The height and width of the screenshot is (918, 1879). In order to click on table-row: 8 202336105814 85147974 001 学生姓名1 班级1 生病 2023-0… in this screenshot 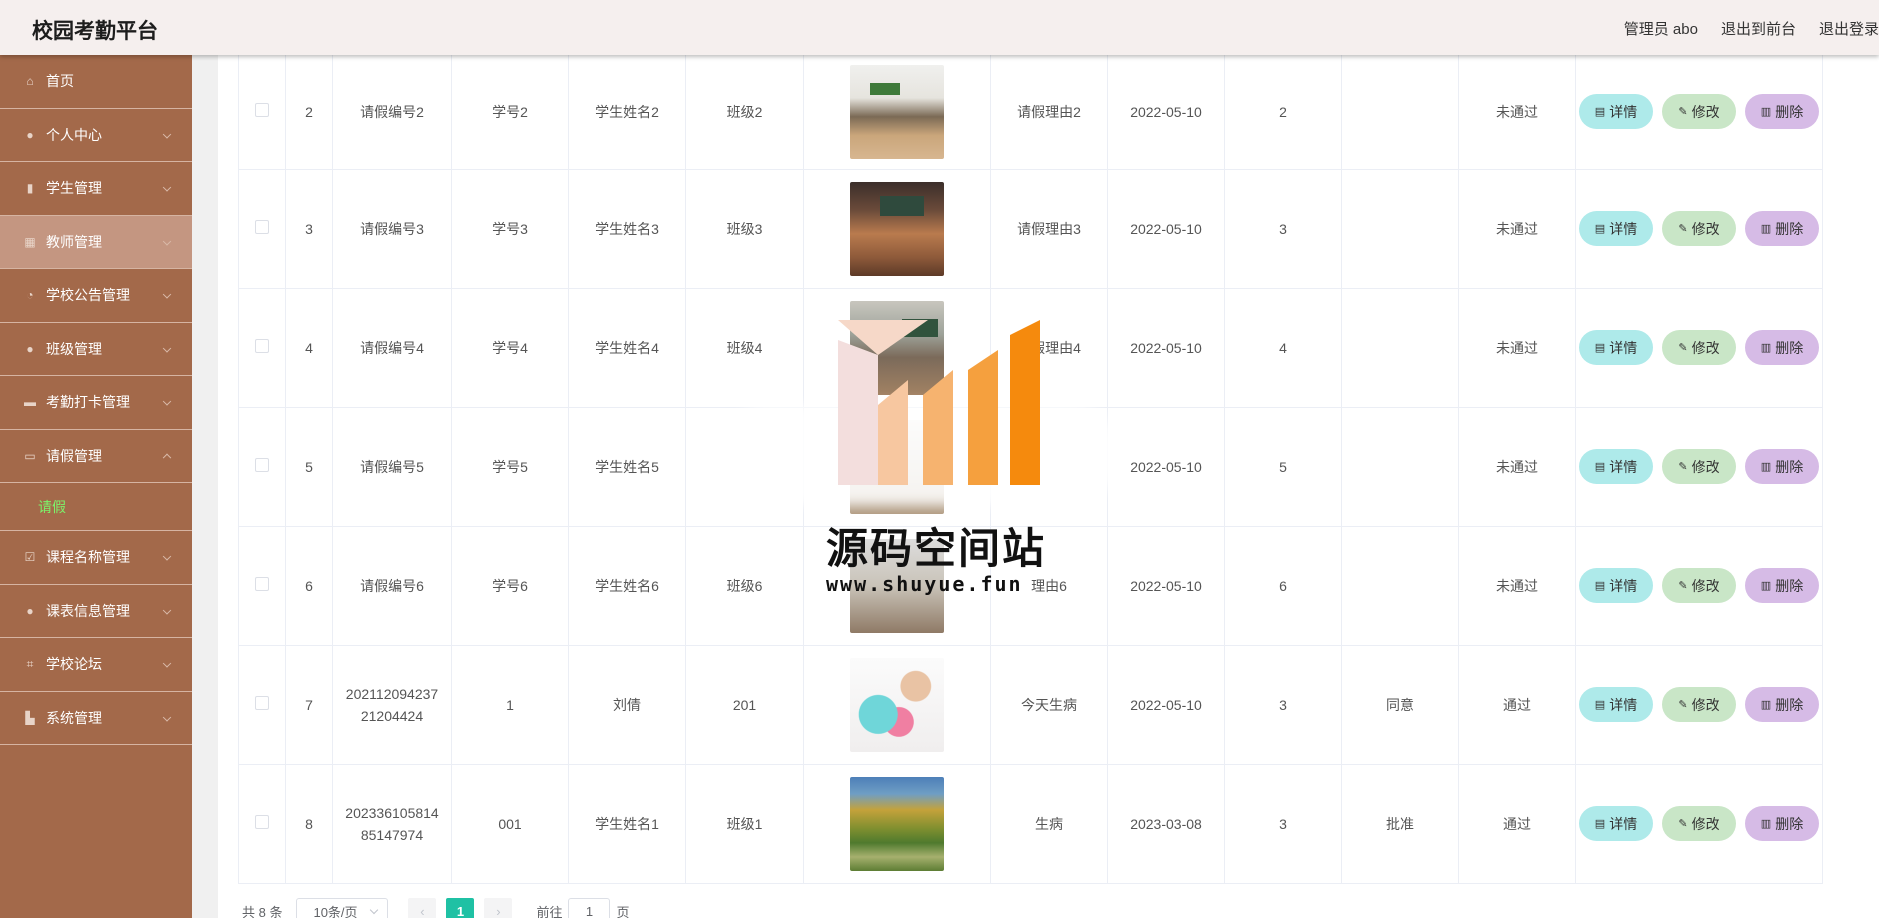, I will do `click(1030, 823)`.